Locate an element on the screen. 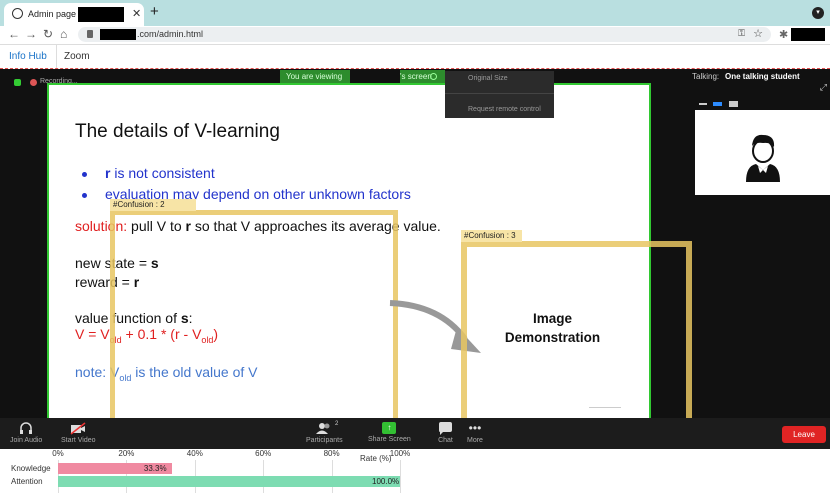 The image size is (830, 495). divider is located at coordinates (499, 93).